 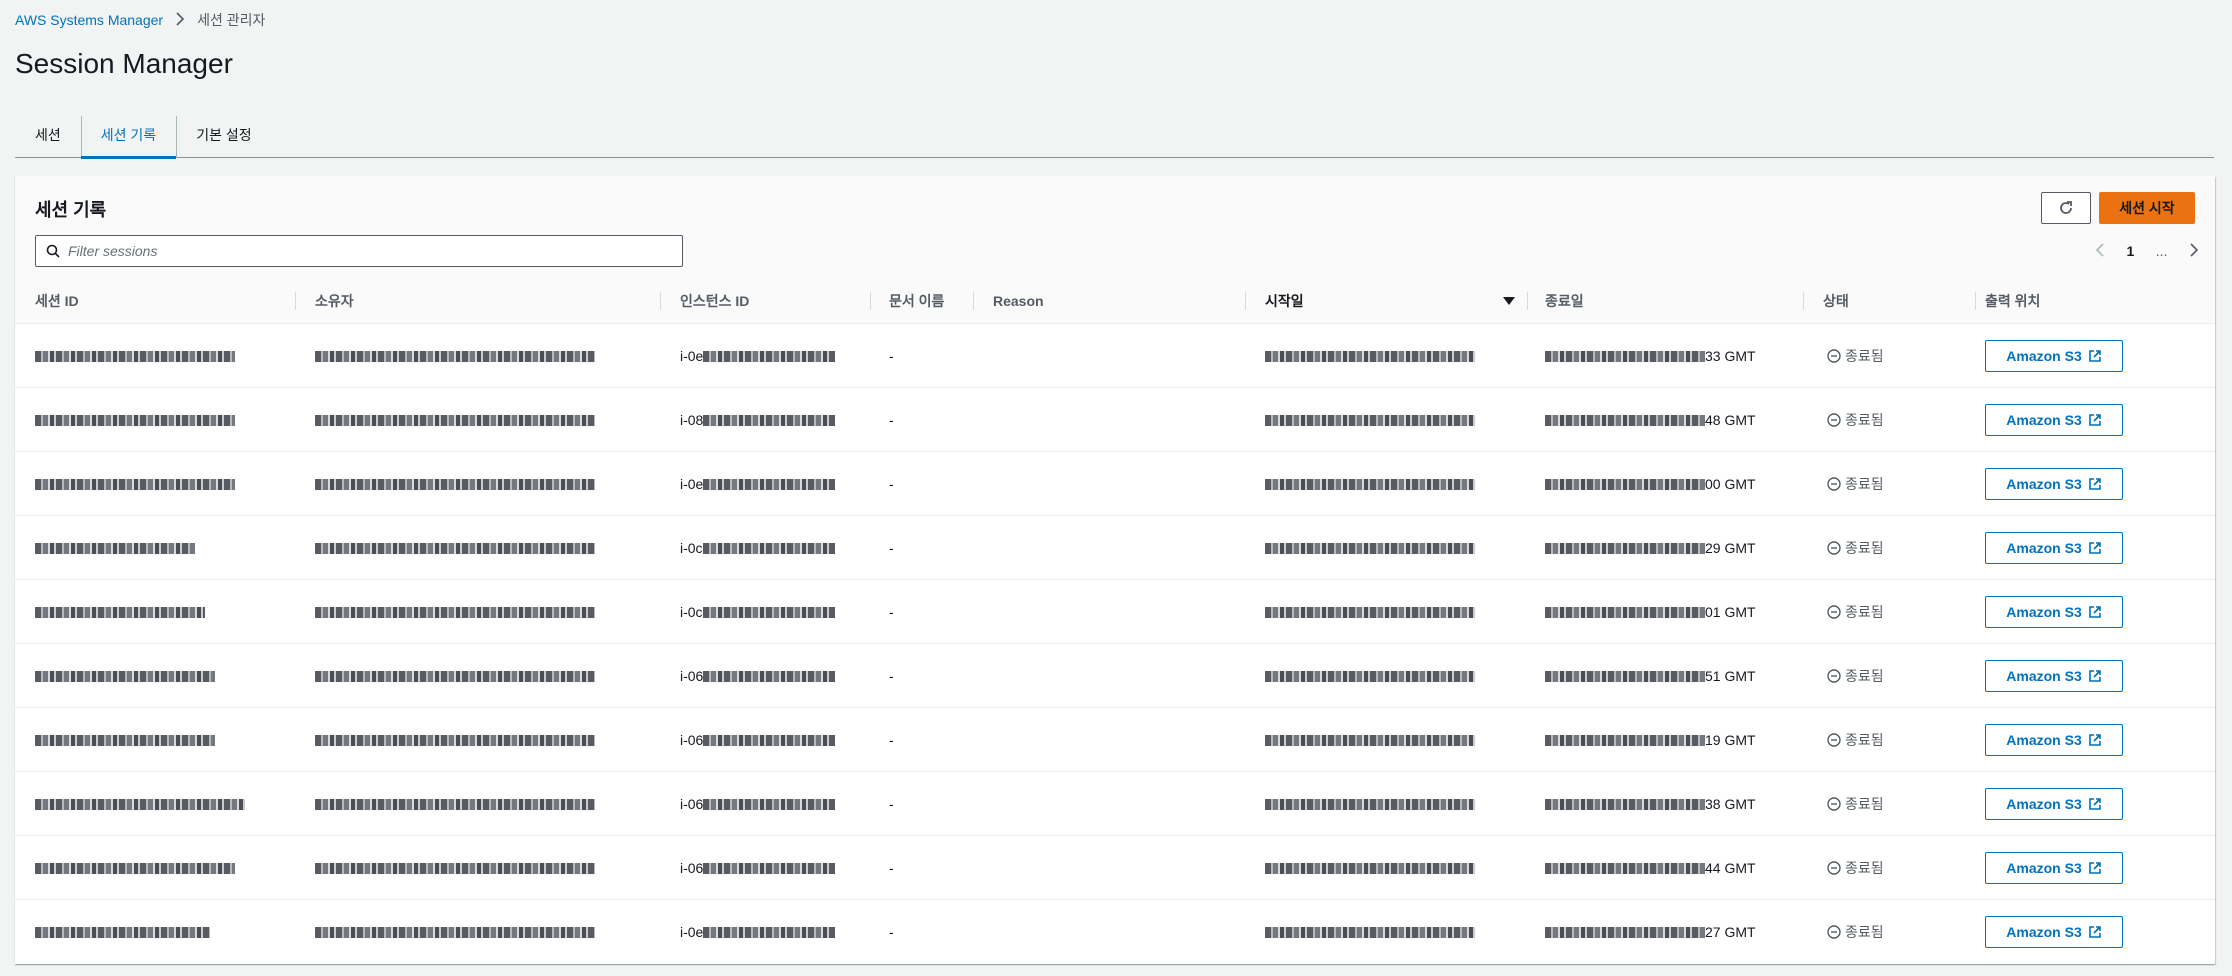 What do you see at coordinates (2131, 251) in the screenshot?
I see `page-number: 1` at bounding box center [2131, 251].